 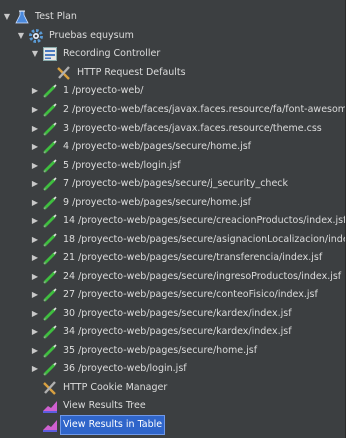 I want to click on sampler-label: 9 /proyecto-web/pages/secure/home.jsf, so click(x=157, y=202).